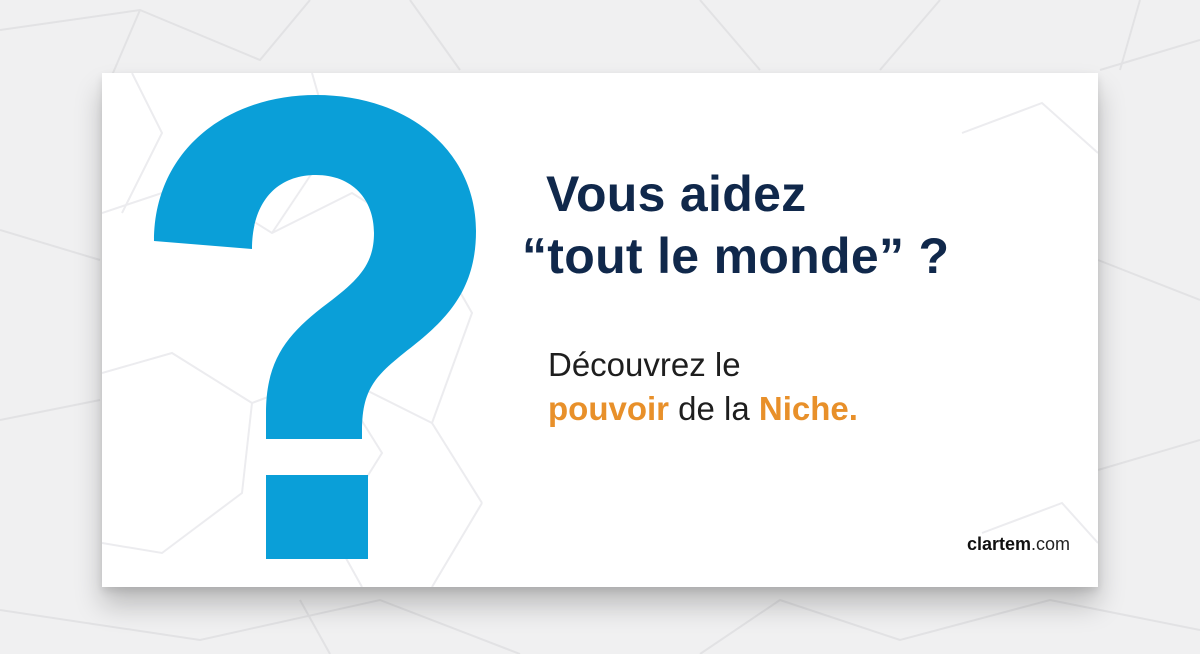  What do you see at coordinates (644, 364) in the screenshot?
I see `subheadline-line-1: Découvrez le` at bounding box center [644, 364].